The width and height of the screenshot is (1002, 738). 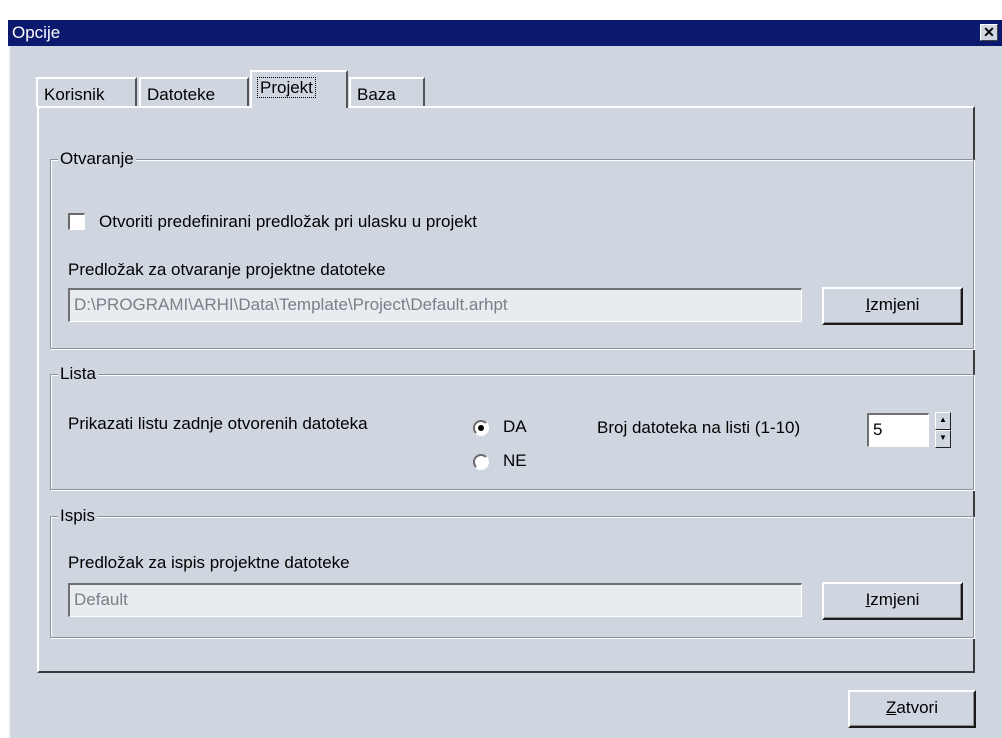 What do you see at coordinates (376, 94) in the screenshot?
I see `tab-label: Baza` at bounding box center [376, 94].